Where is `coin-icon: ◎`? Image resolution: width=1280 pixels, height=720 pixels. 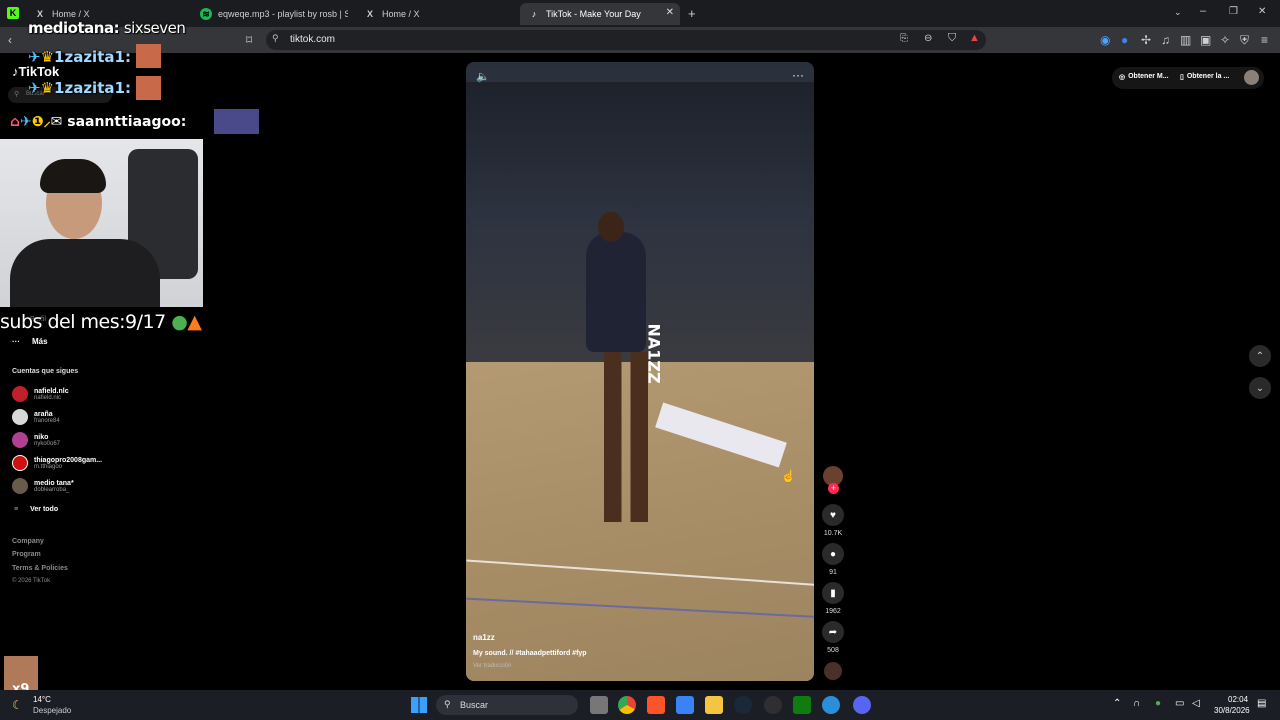 coin-icon: ◎ is located at coordinates (1122, 77).